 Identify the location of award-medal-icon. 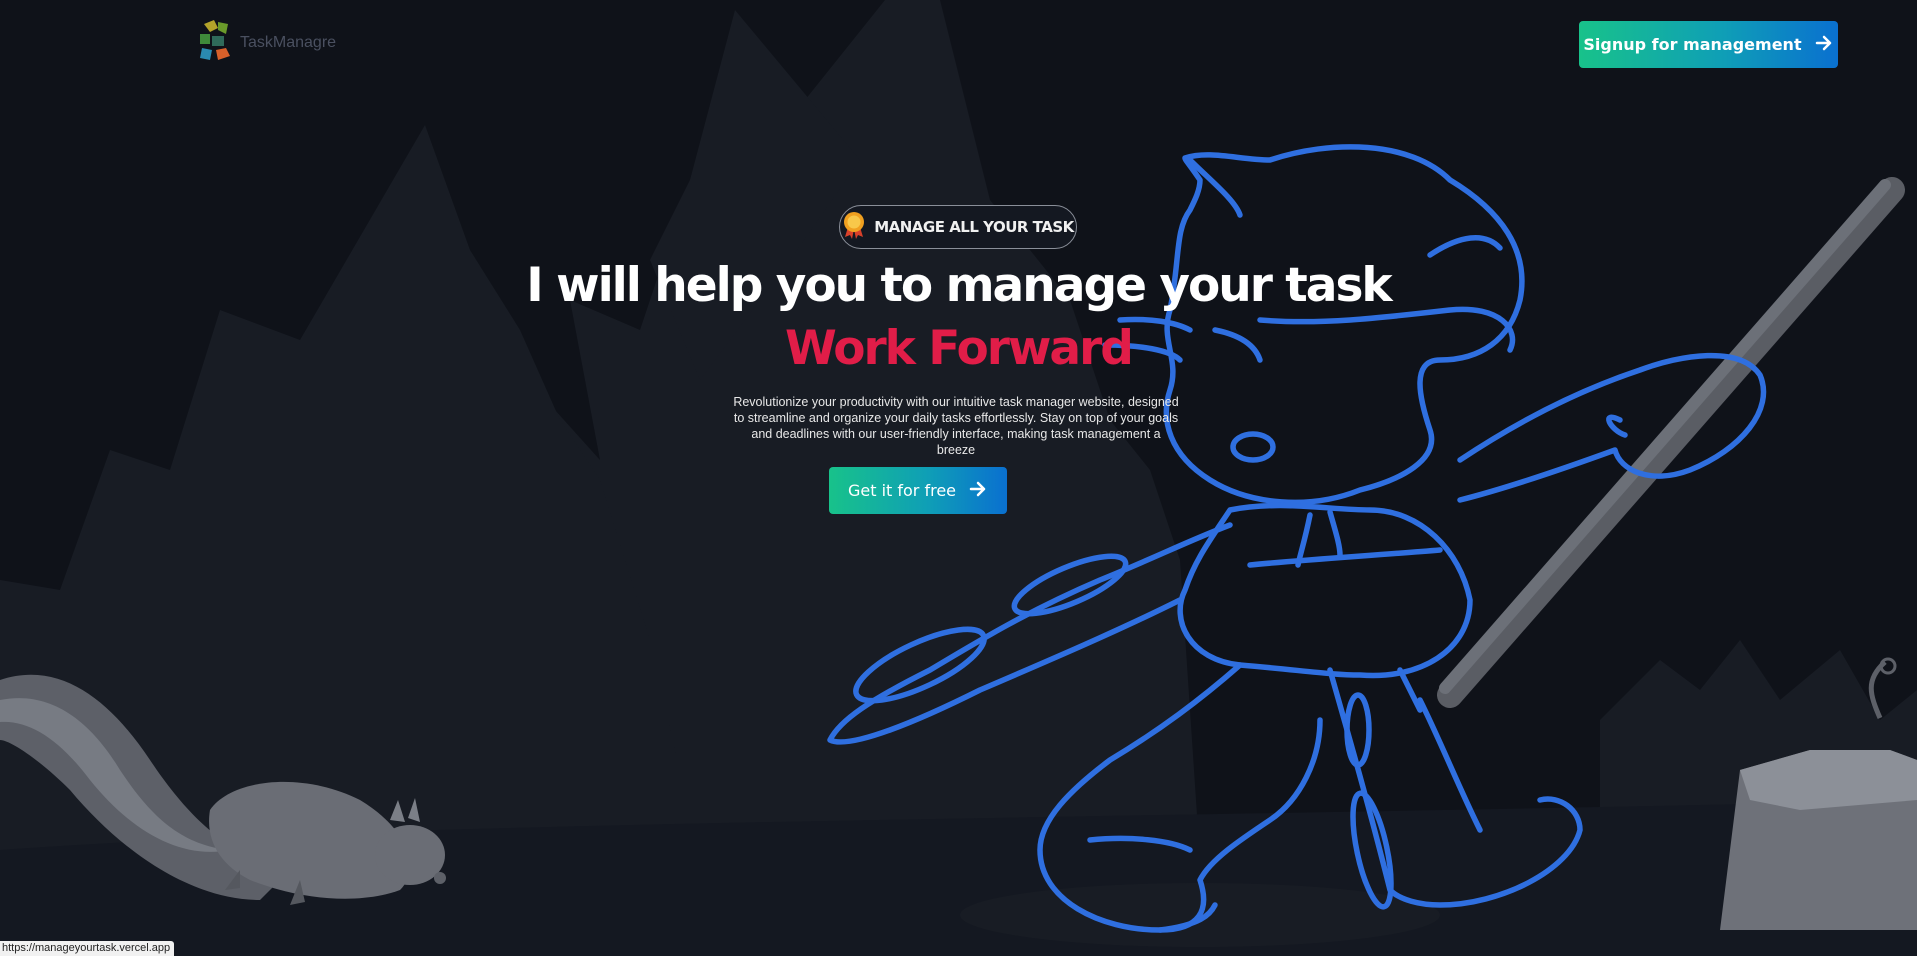
(854, 227).